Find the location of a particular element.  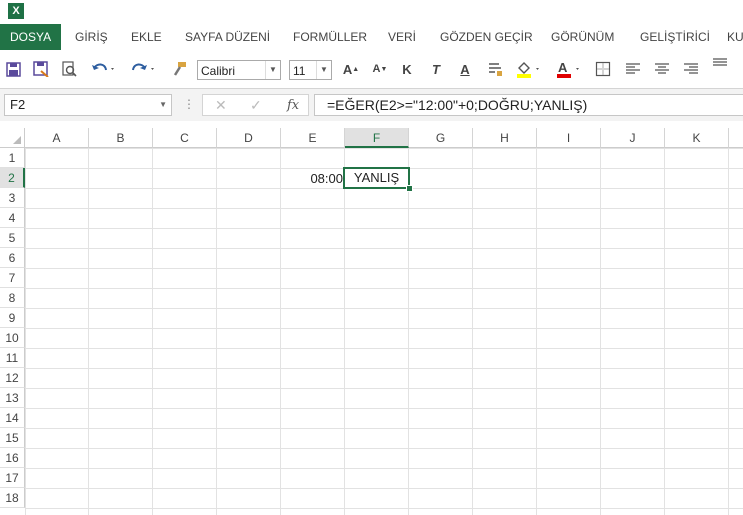

tab-gelistirici: GELİŞTİRİCİ is located at coordinates (675, 37).